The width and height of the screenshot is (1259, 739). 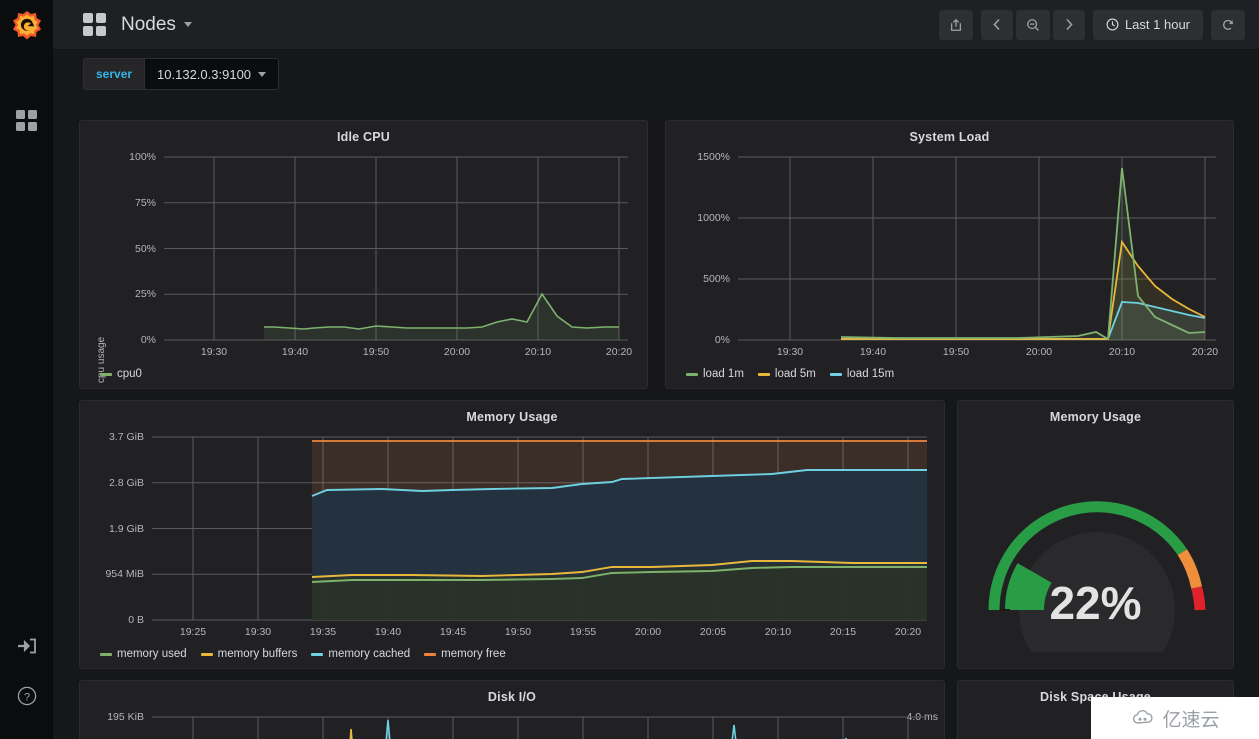 What do you see at coordinates (148, 24) in the screenshot?
I see `page-title-text: Nodes` at bounding box center [148, 24].